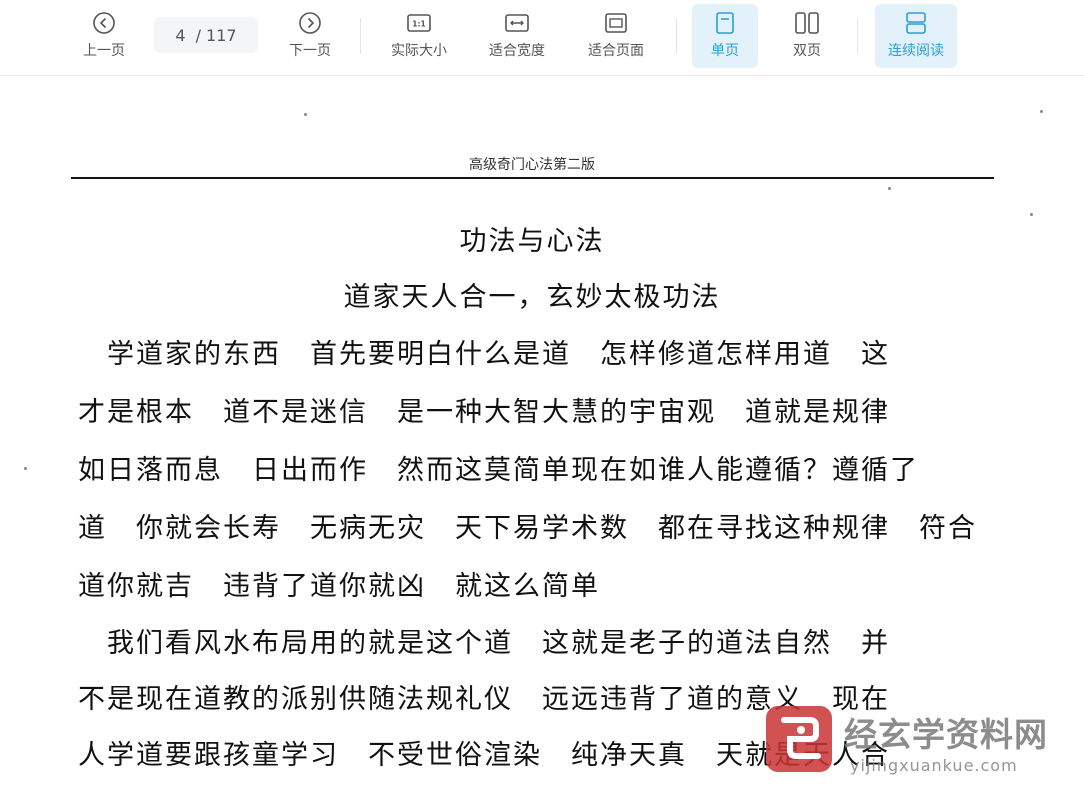 The height and width of the screenshot is (801, 1084). I want to click on chevron-right-circle-icon, so click(310, 23).